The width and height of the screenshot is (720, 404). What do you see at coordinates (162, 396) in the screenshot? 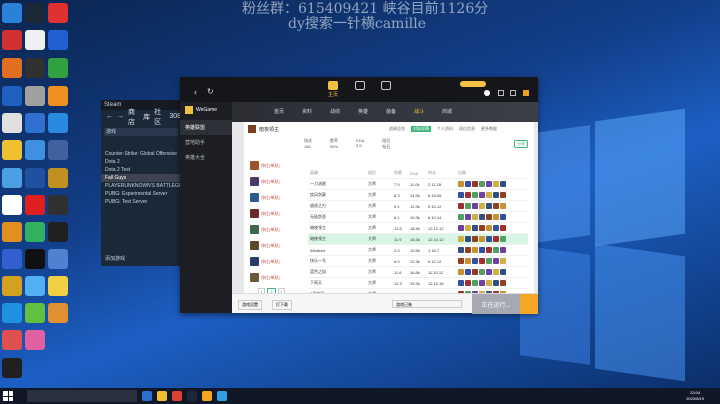
I see `explorer-icon` at bounding box center [162, 396].